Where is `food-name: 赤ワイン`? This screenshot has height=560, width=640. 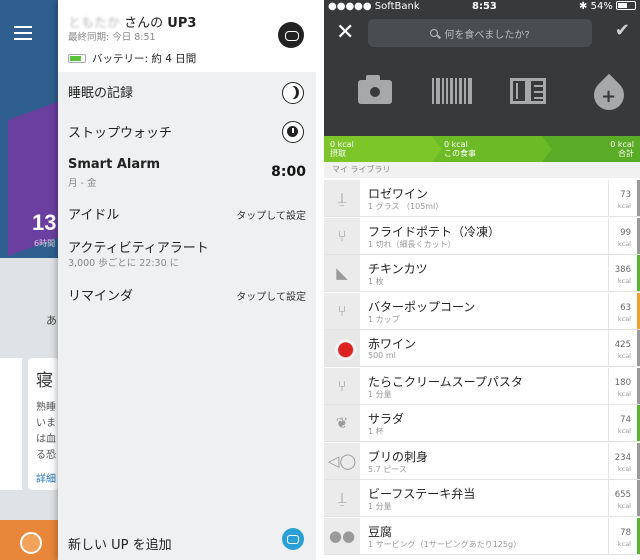 food-name: 赤ワイン is located at coordinates (392, 344).